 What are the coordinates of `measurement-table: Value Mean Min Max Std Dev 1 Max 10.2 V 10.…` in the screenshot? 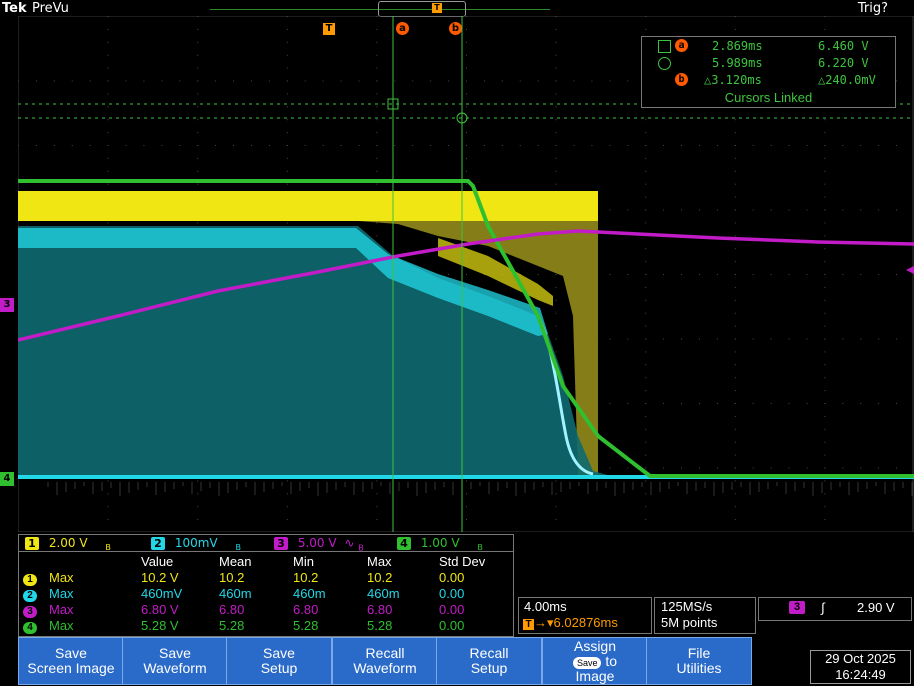 It's located at (266, 594).